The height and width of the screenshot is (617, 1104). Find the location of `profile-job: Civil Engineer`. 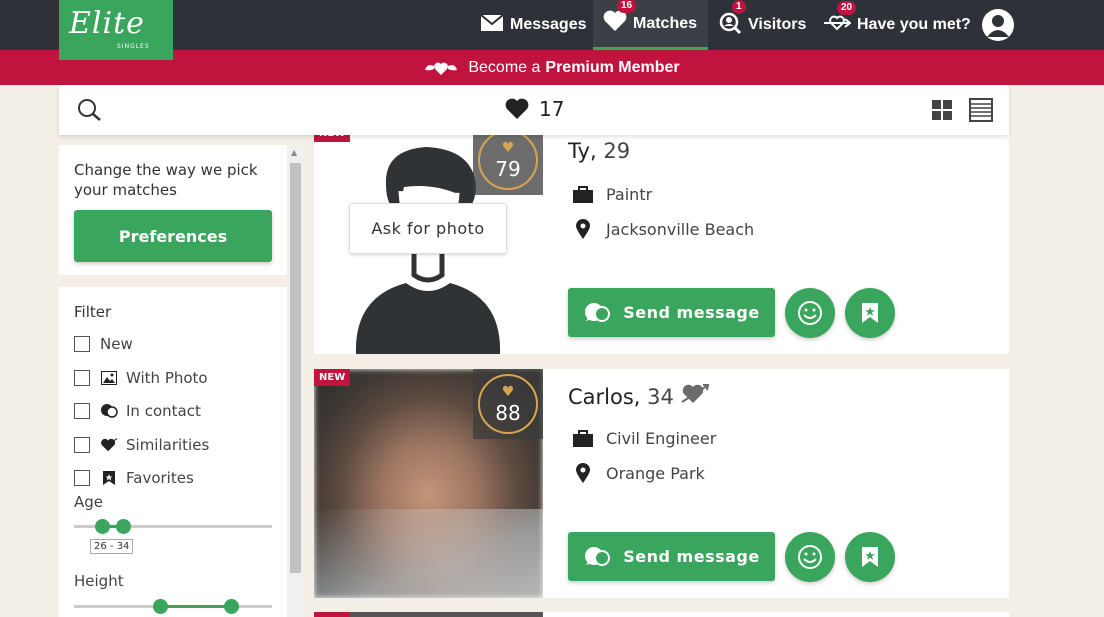

profile-job: Civil Engineer is located at coordinates (644, 438).